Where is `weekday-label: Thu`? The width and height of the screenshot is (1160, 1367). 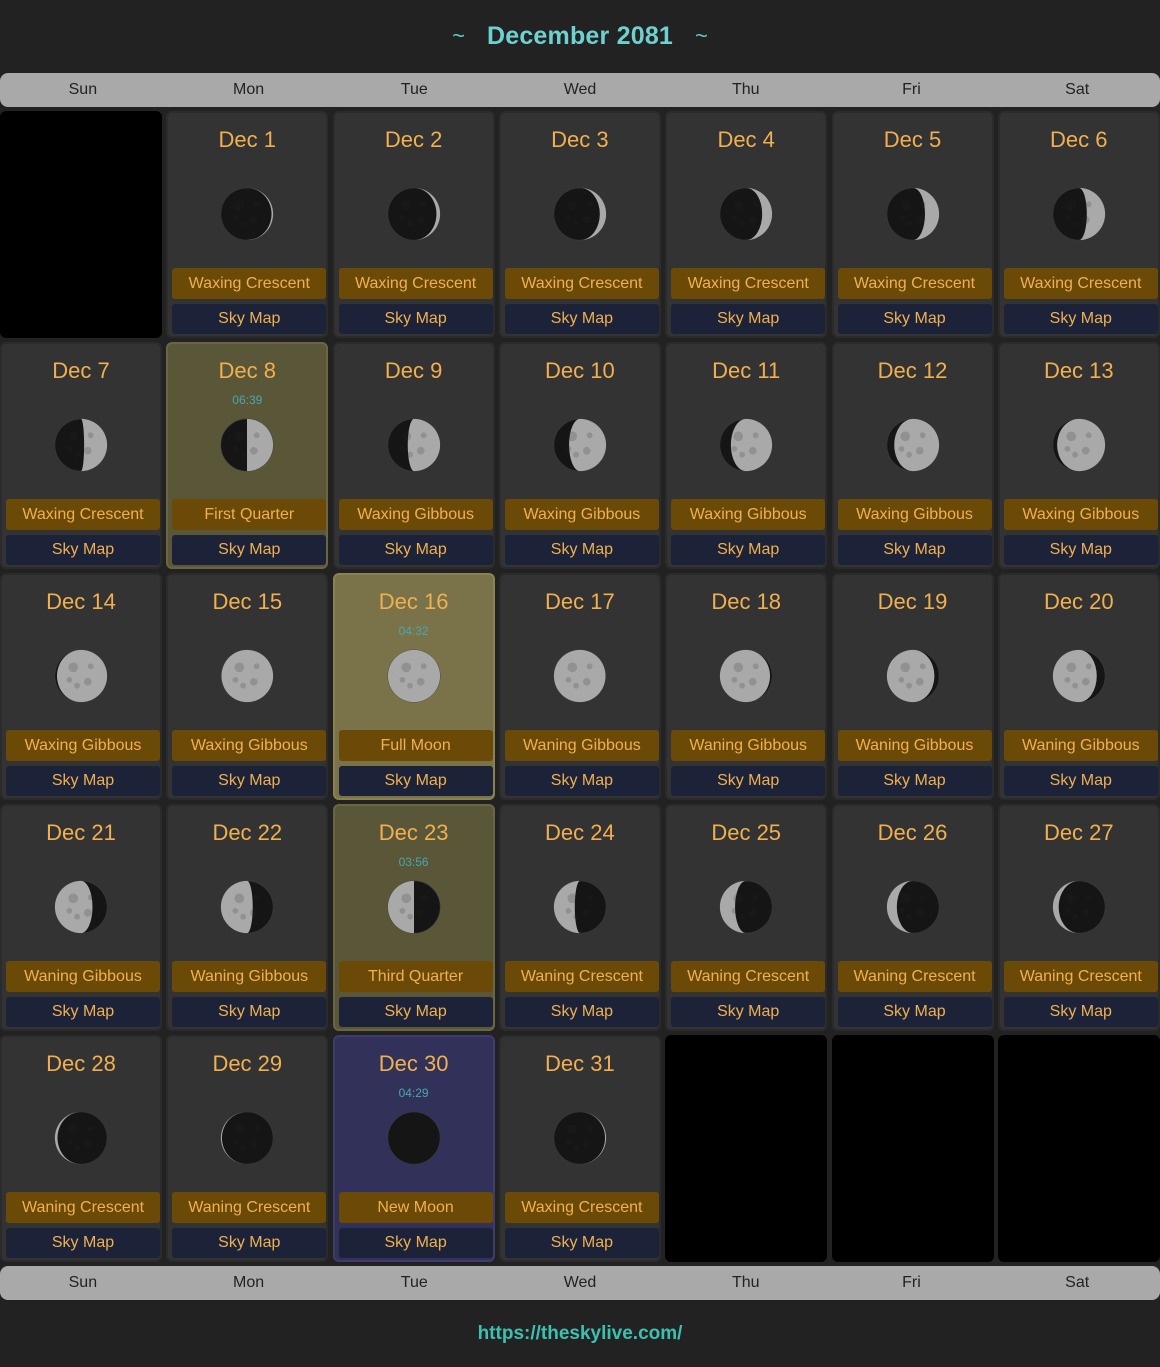 weekday-label: Thu is located at coordinates (745, 89).